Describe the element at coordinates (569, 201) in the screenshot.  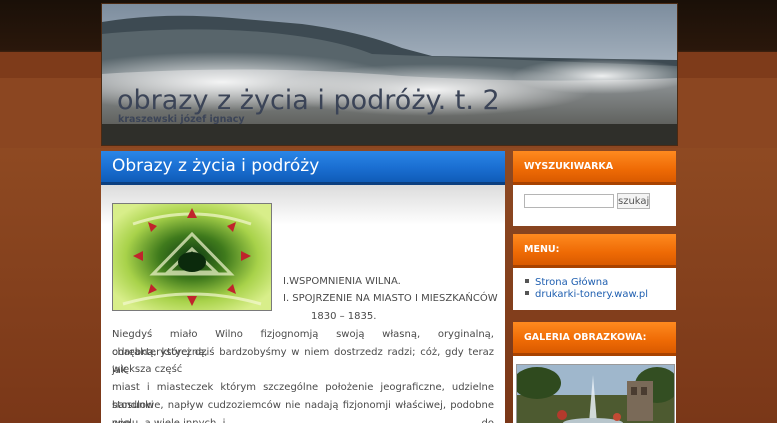
I see `search-input` at that location.